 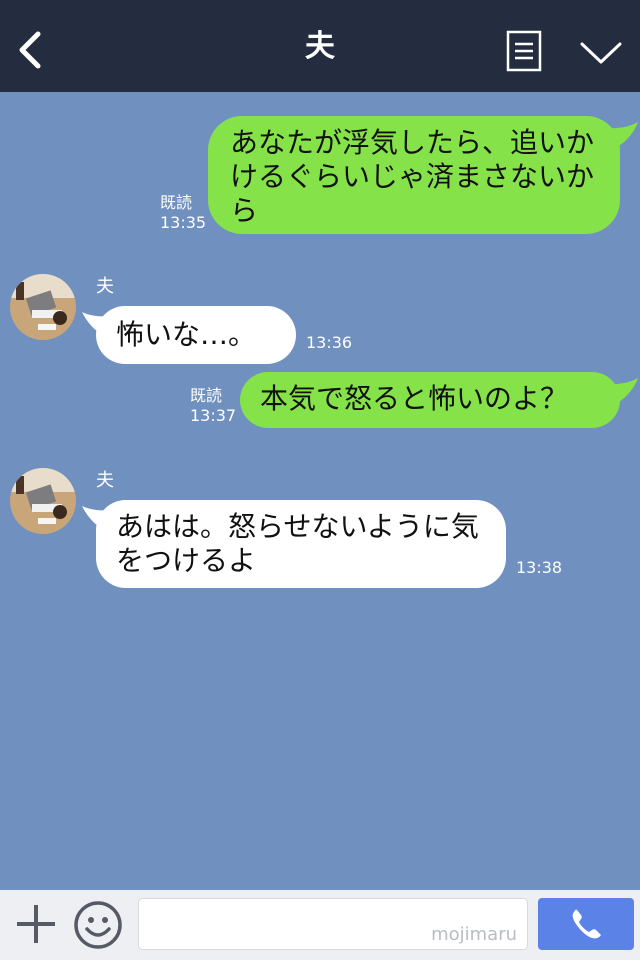 I want to click on add-button, so click(x=36, y=924).